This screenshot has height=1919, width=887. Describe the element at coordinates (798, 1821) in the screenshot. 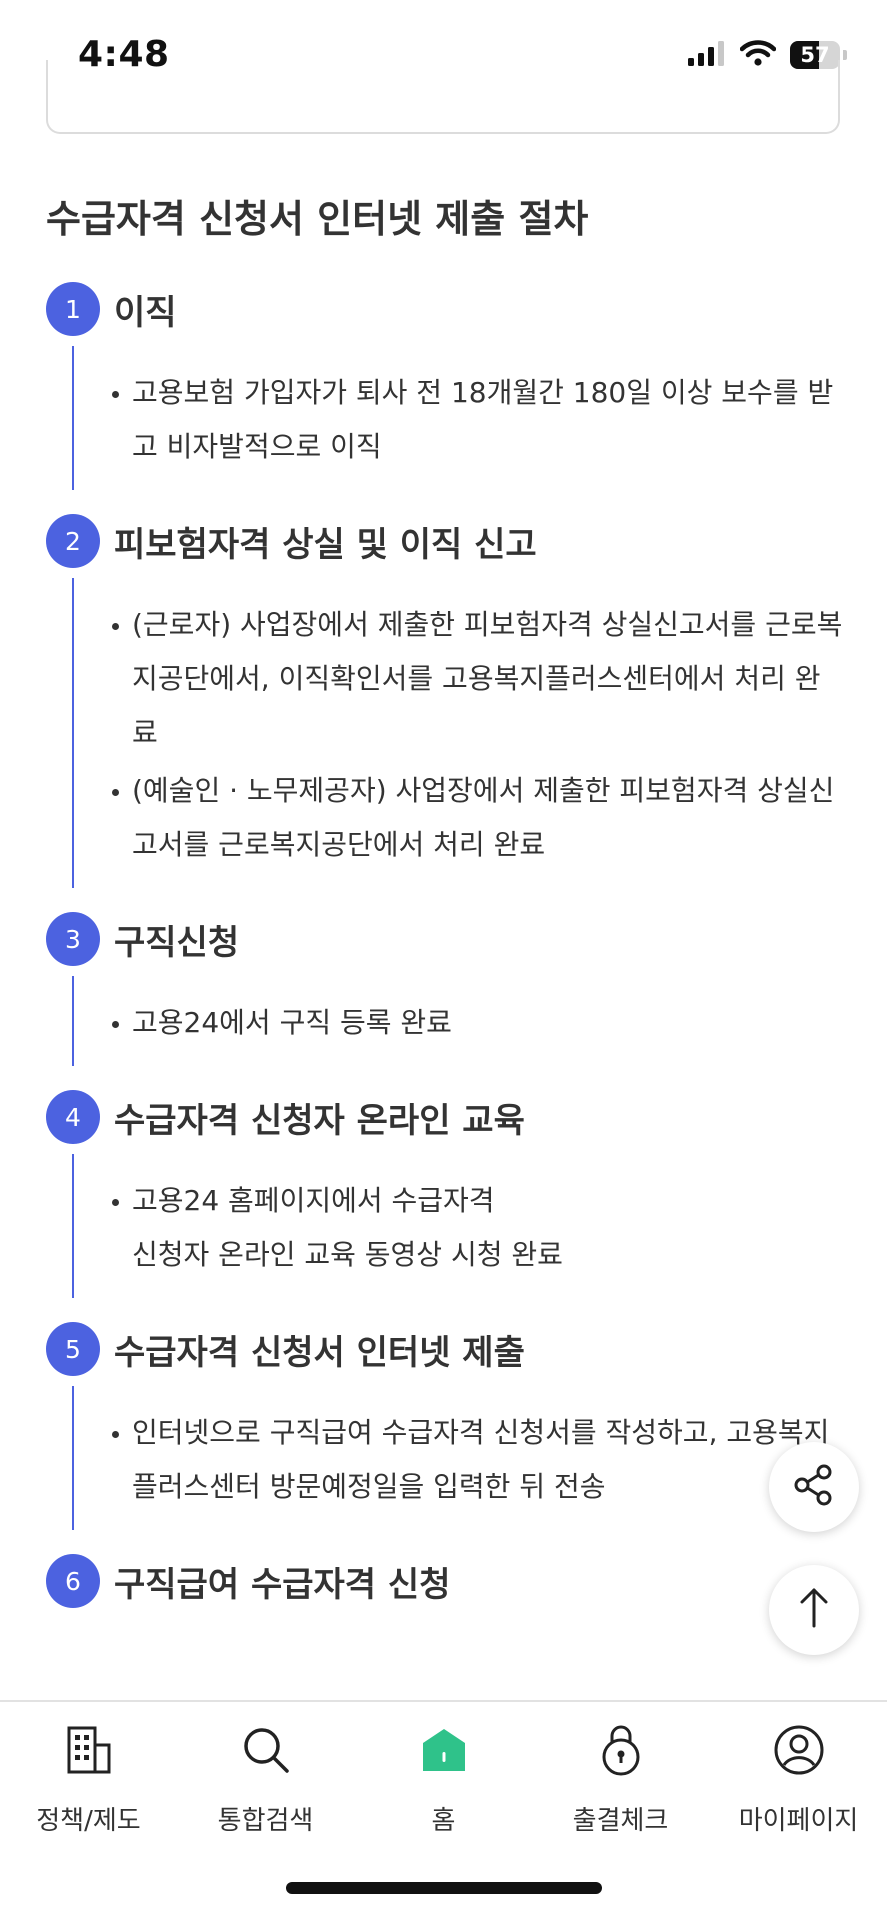

I see `nav-label: 마이페이지` at that location.